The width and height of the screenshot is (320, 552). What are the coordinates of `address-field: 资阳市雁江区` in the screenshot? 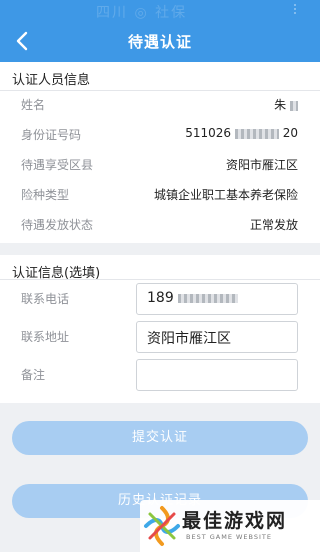 It's located at (217, 337).